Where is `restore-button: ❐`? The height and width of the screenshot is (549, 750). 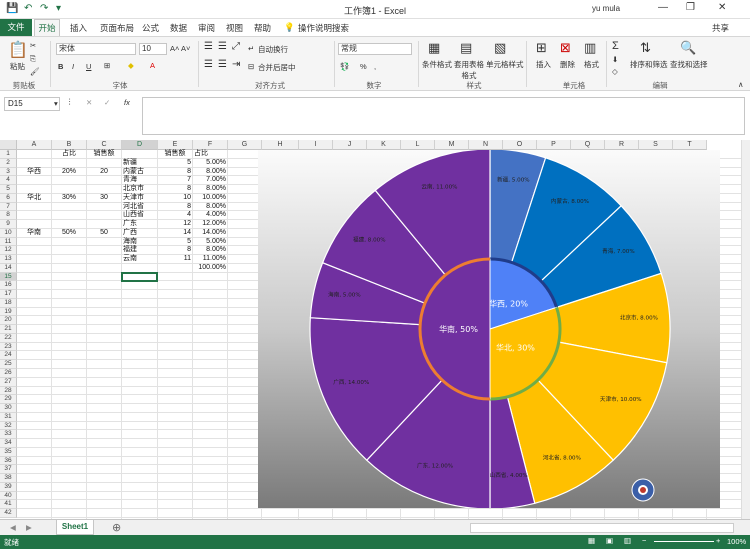 restore-button: ❐ is located at coordinates (690, 7).